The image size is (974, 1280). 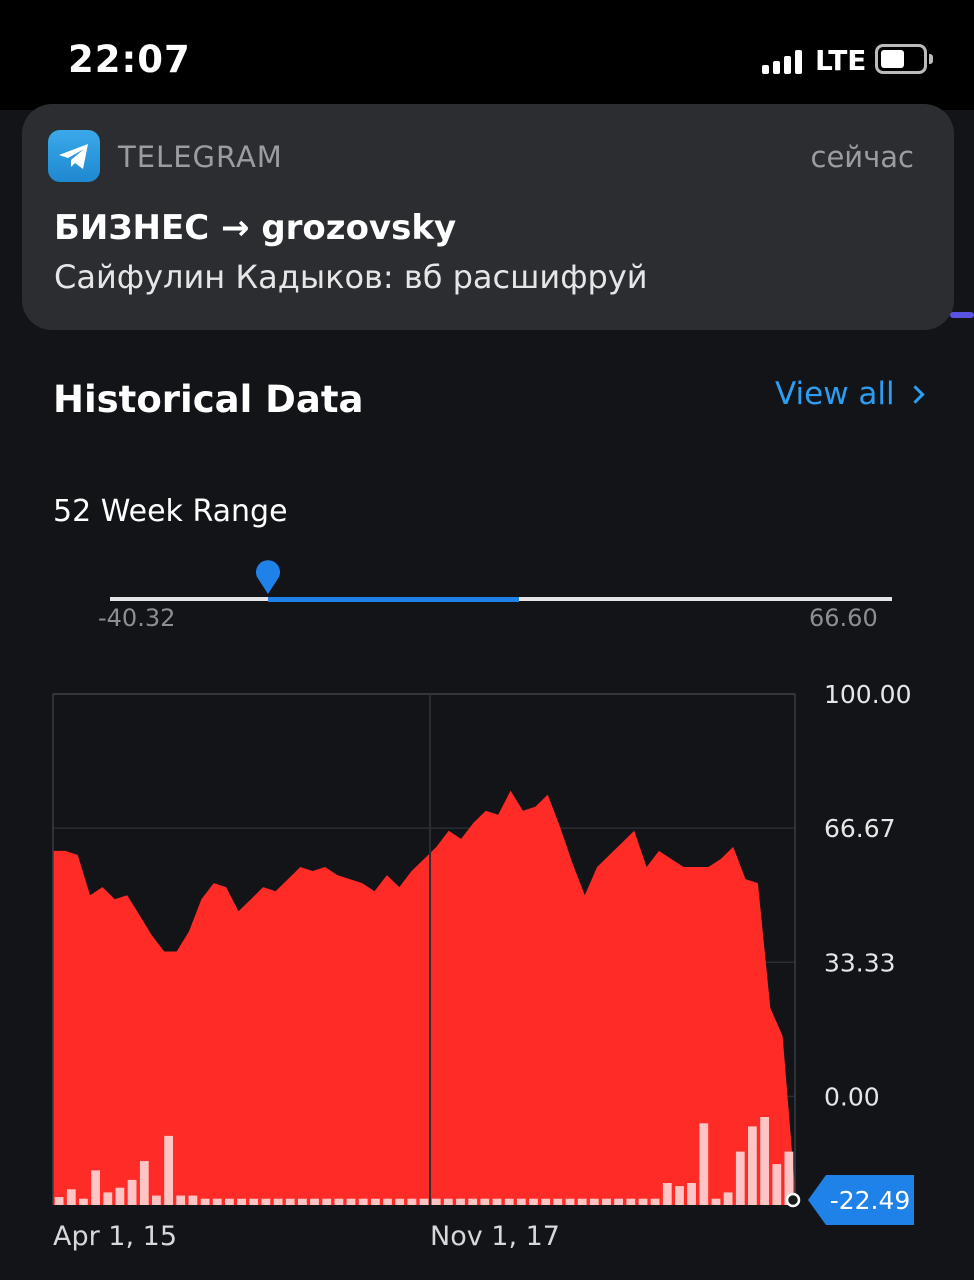 I want to click on current-value-label: -22.49, so click(x=870, y=1200).